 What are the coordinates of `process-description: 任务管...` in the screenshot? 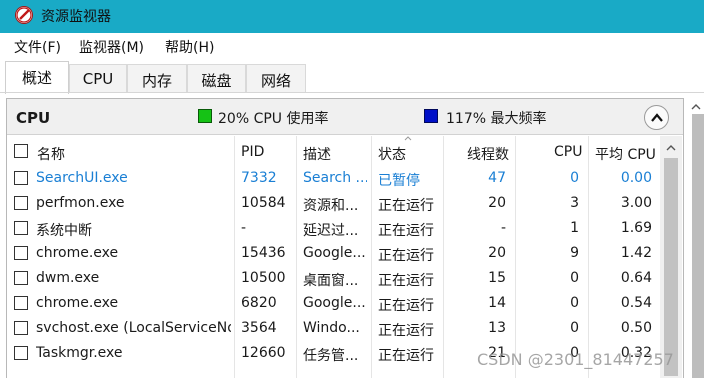 It's located at (331, 356).